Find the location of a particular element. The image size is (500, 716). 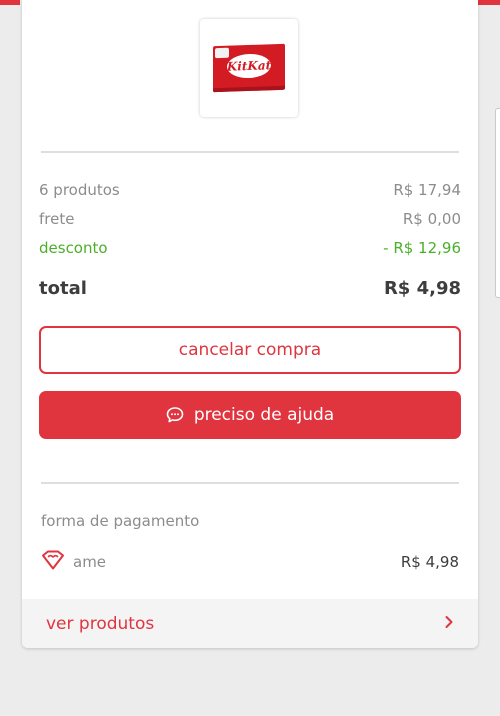

divider-top is located at coordinates (250, 152).